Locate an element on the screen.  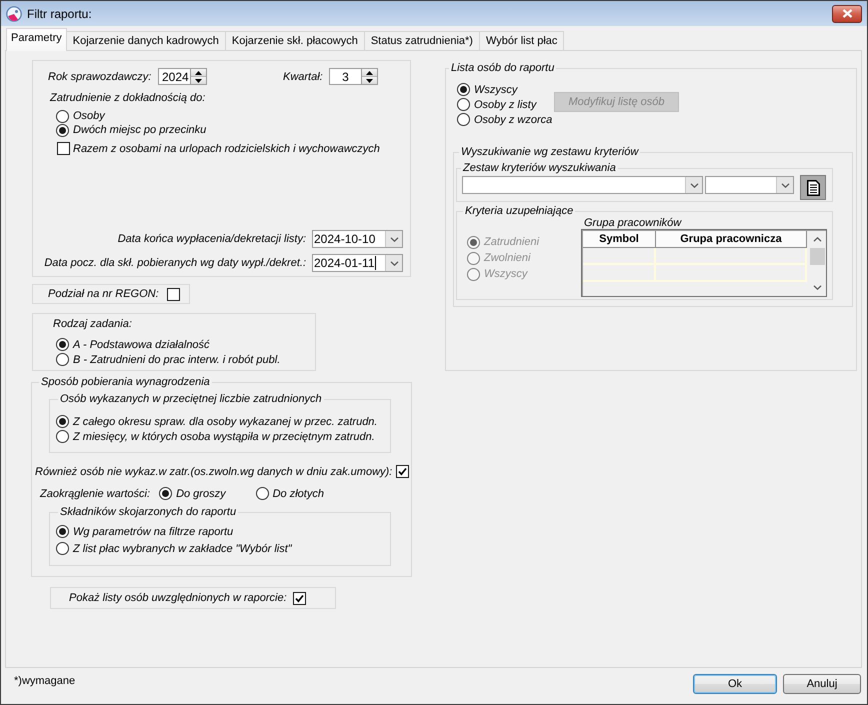
group-title: Osób wykazanych w przeciętnej liczbie zatrudnionych is located at coordinates (191, 399).